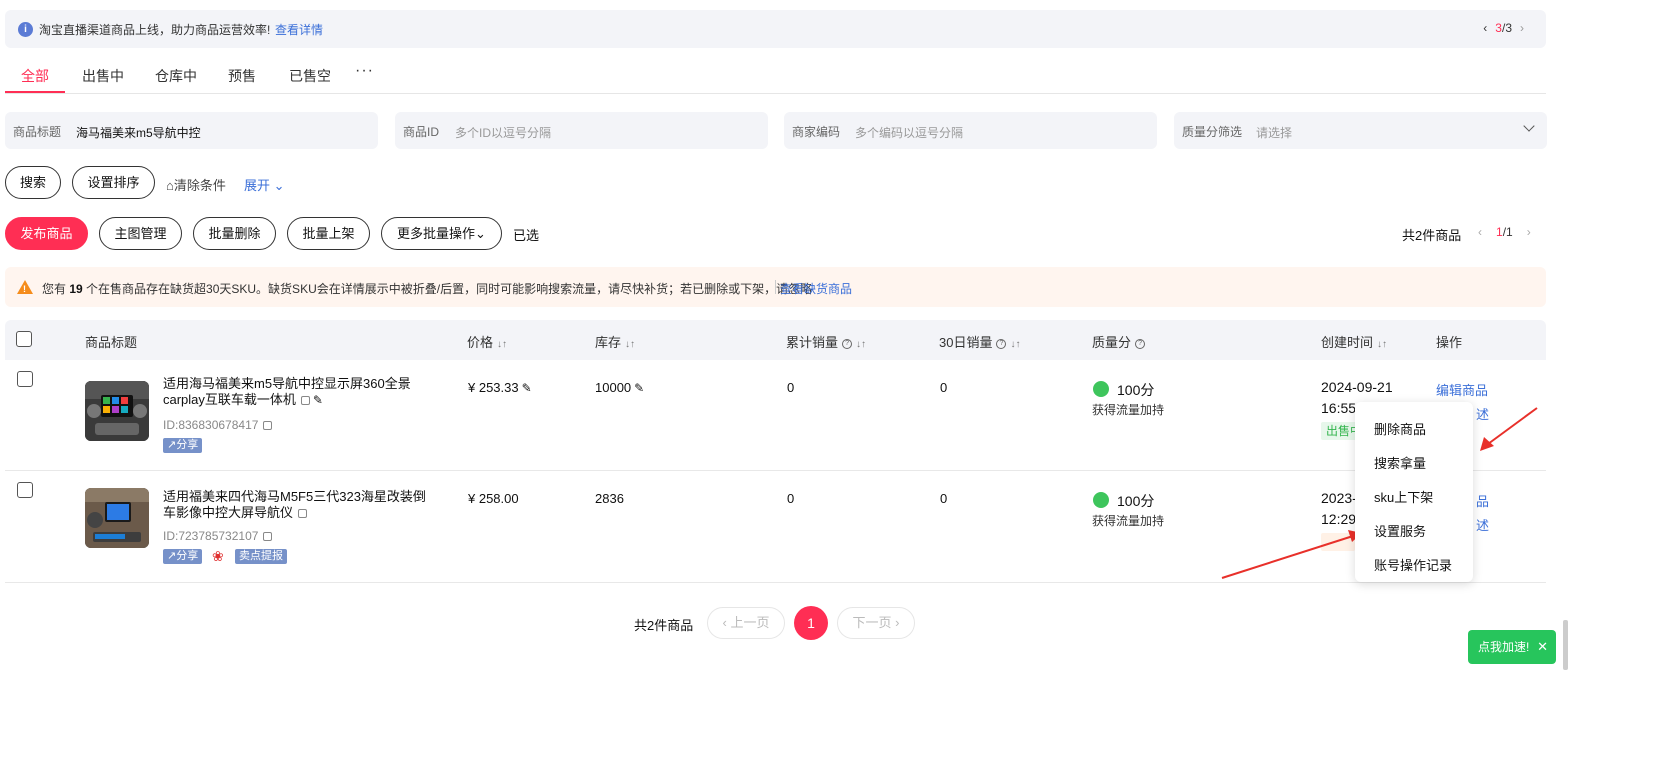 The width and height of the screenshot is (1668, 773). I want to click on search-button: 搜索, so click(33, 182).